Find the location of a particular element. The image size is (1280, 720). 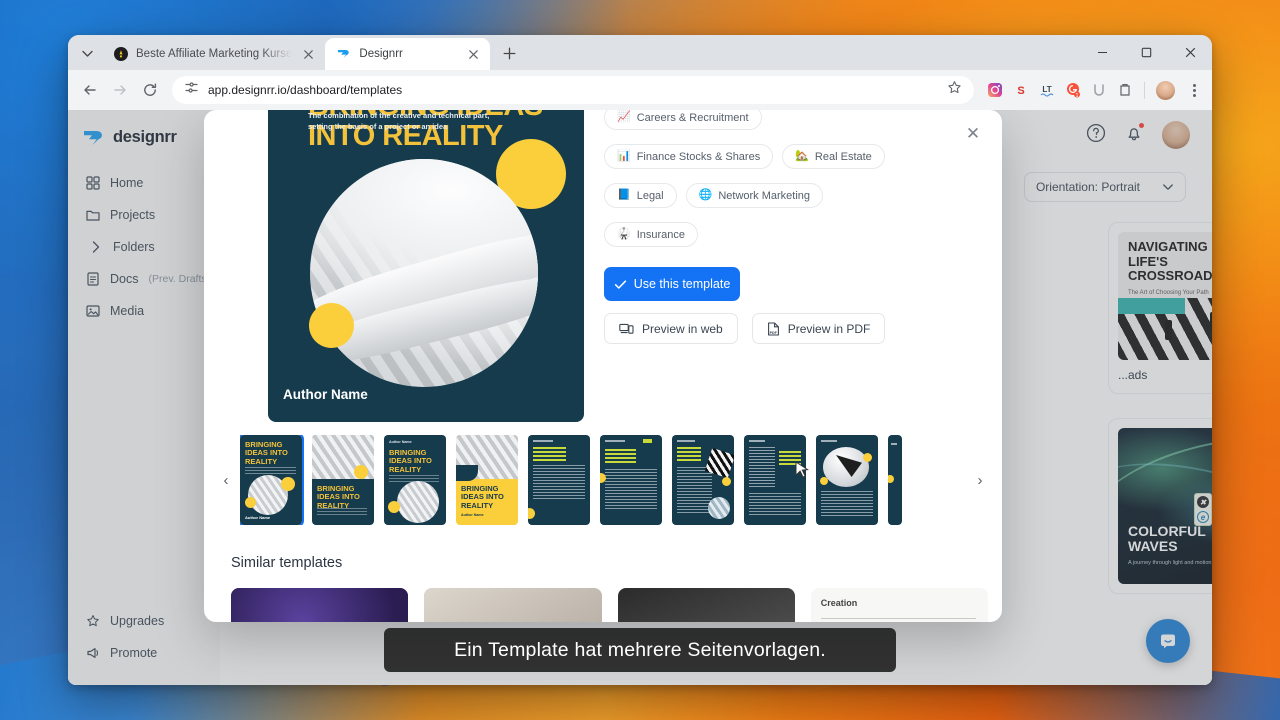

languagetool-extension-icon: LT is located at coordinates (1046, 90).